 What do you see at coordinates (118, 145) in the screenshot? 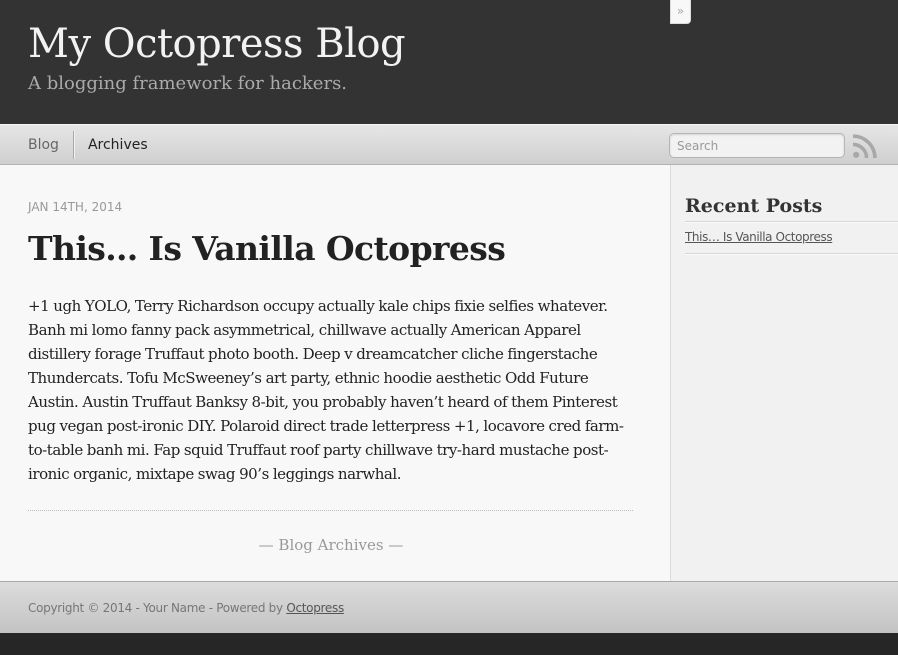
I see `nav-link-archives: Archives` at bounding box center [118, 145].